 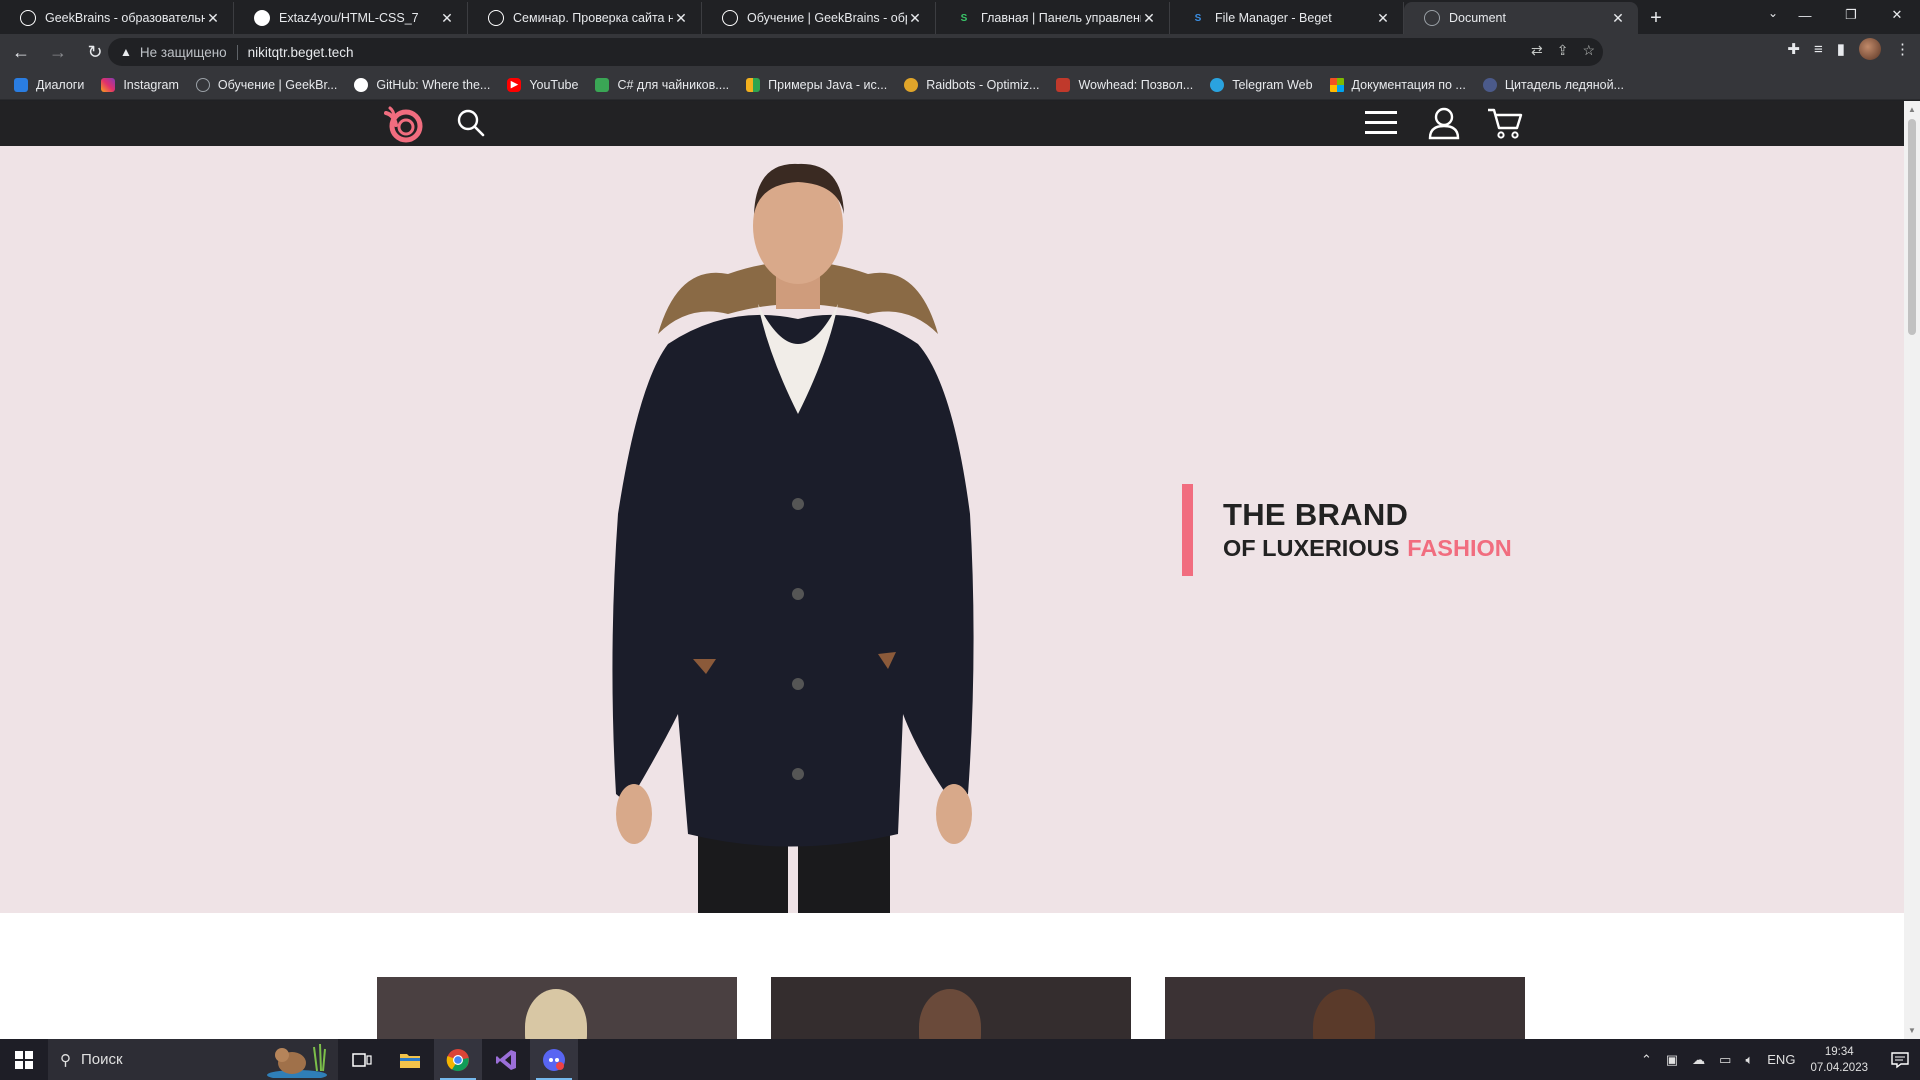 What do you see at coordinates (1805, 15) in the screenshot?
I see `minimize-icon: —` at bounding box center [1805, 15].